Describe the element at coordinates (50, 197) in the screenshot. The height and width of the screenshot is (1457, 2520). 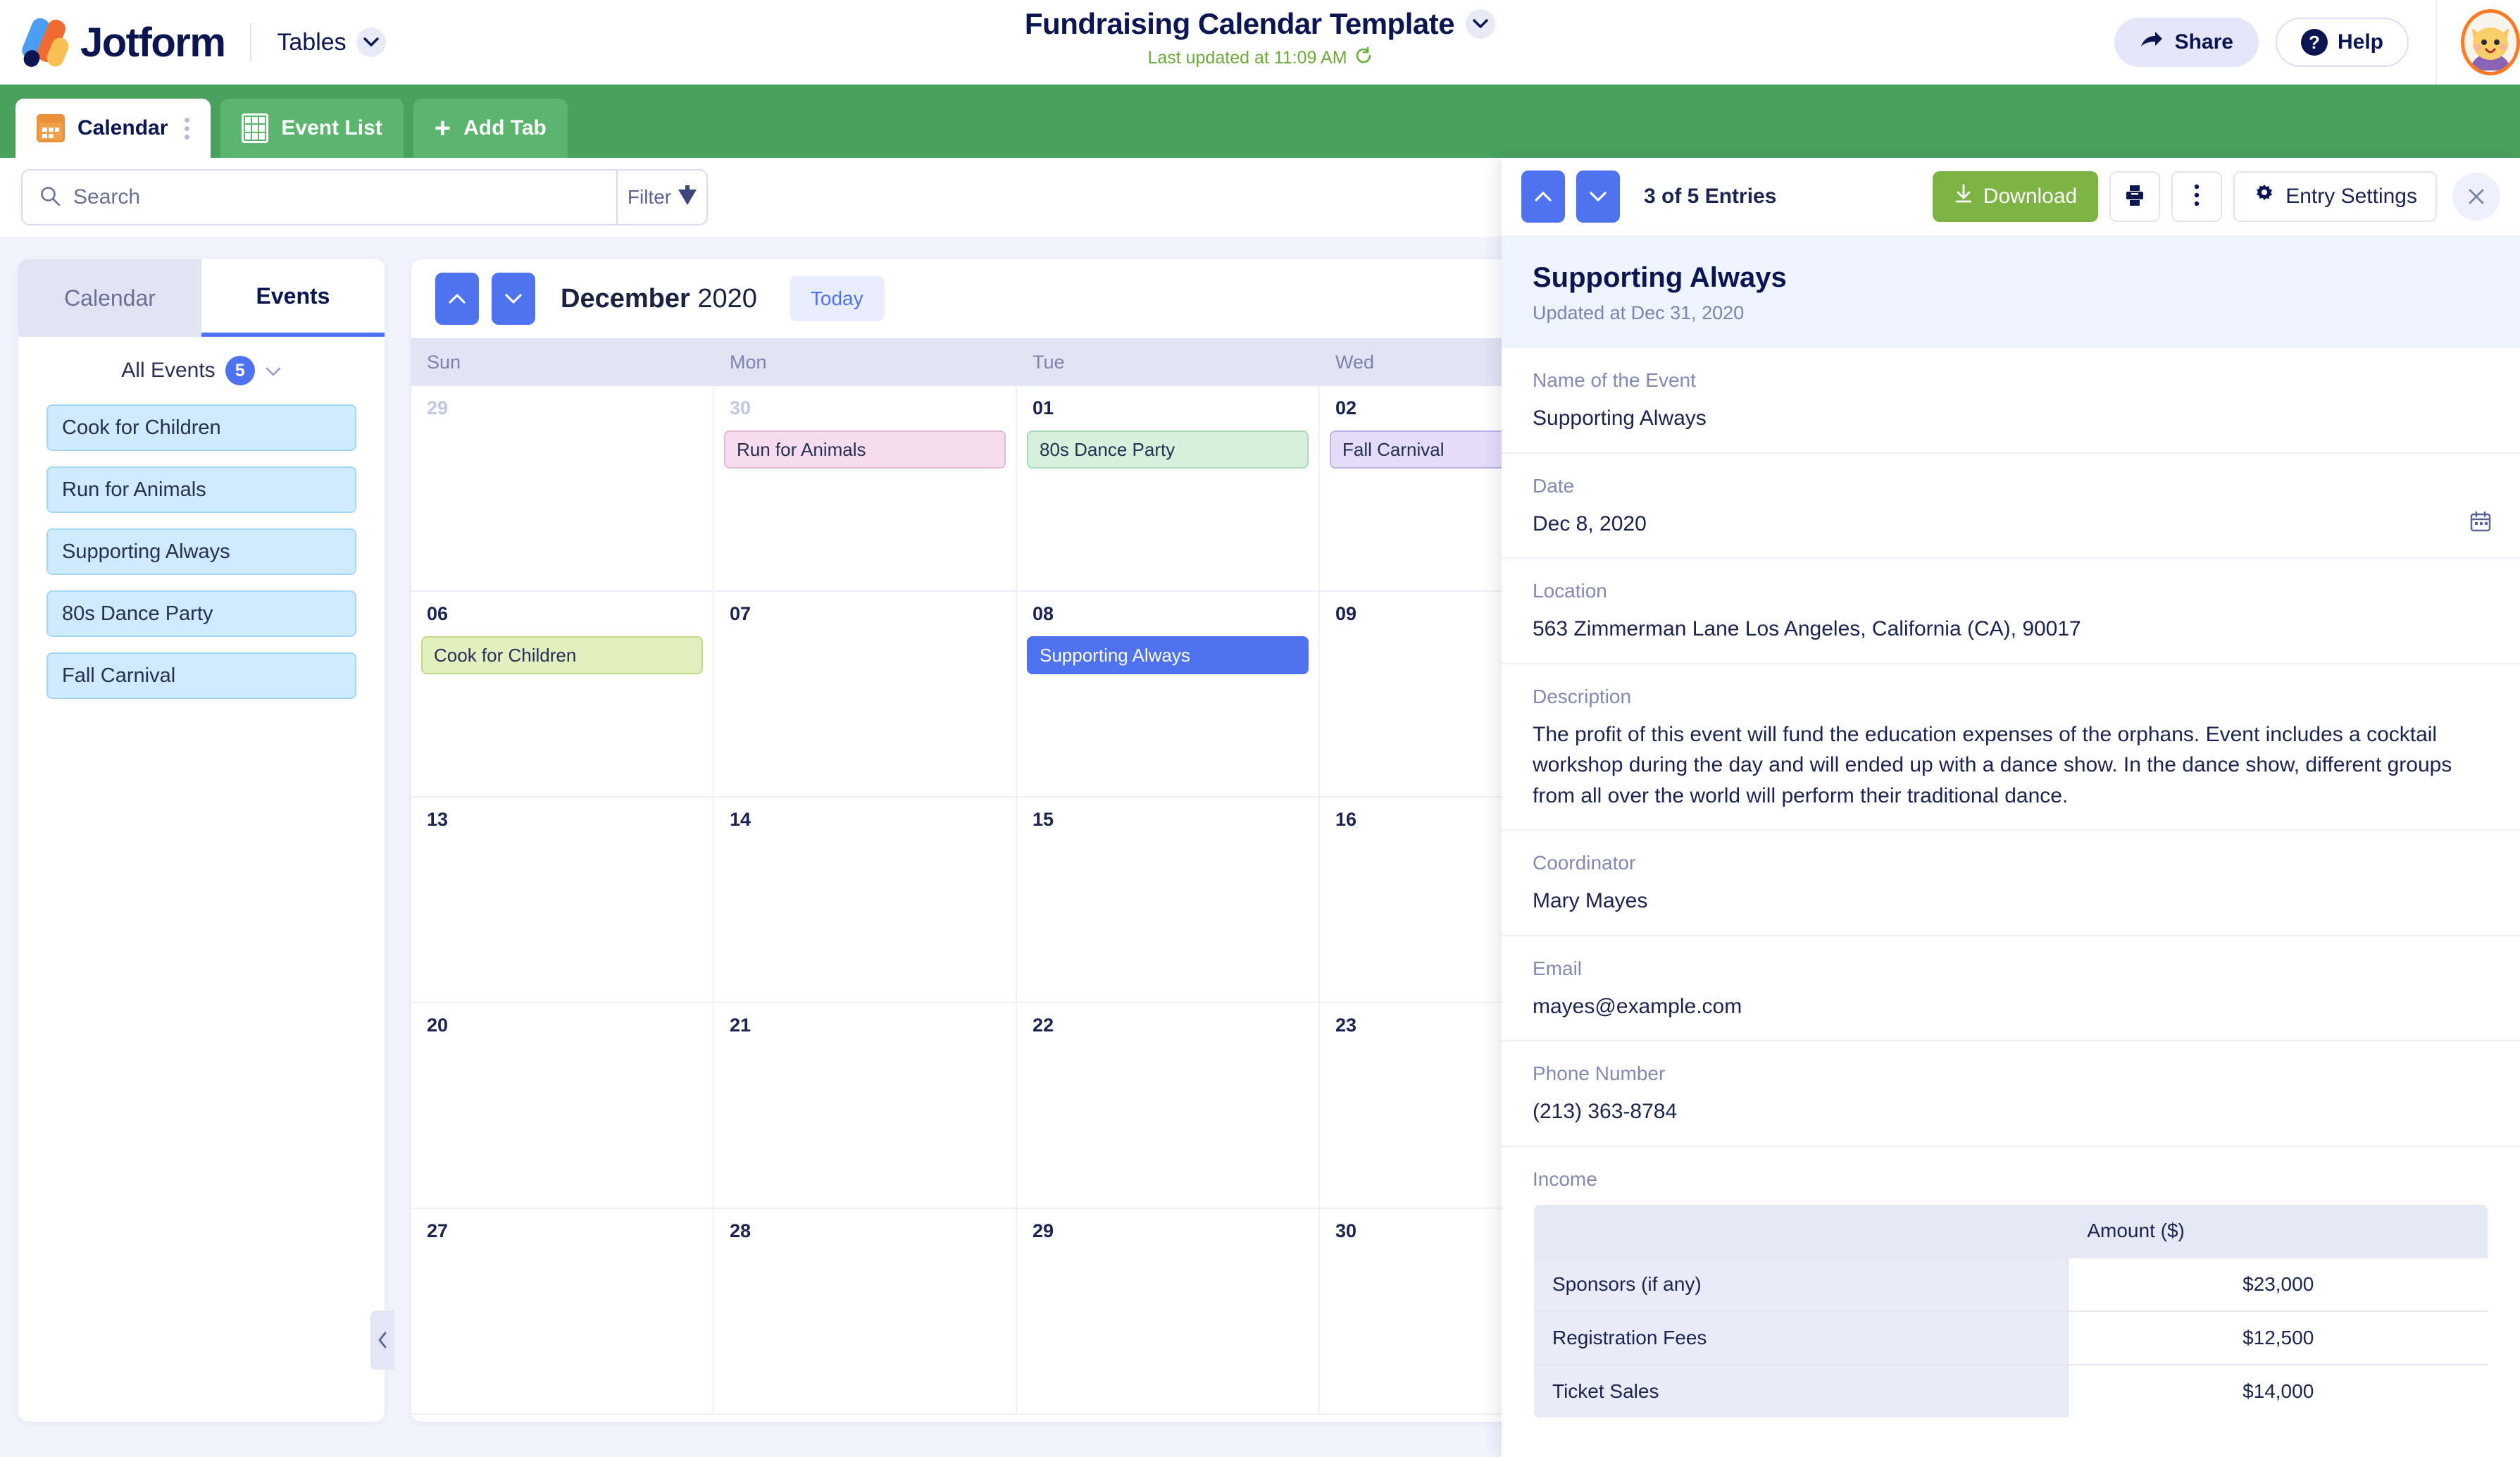
I see `search-icon` at that location.